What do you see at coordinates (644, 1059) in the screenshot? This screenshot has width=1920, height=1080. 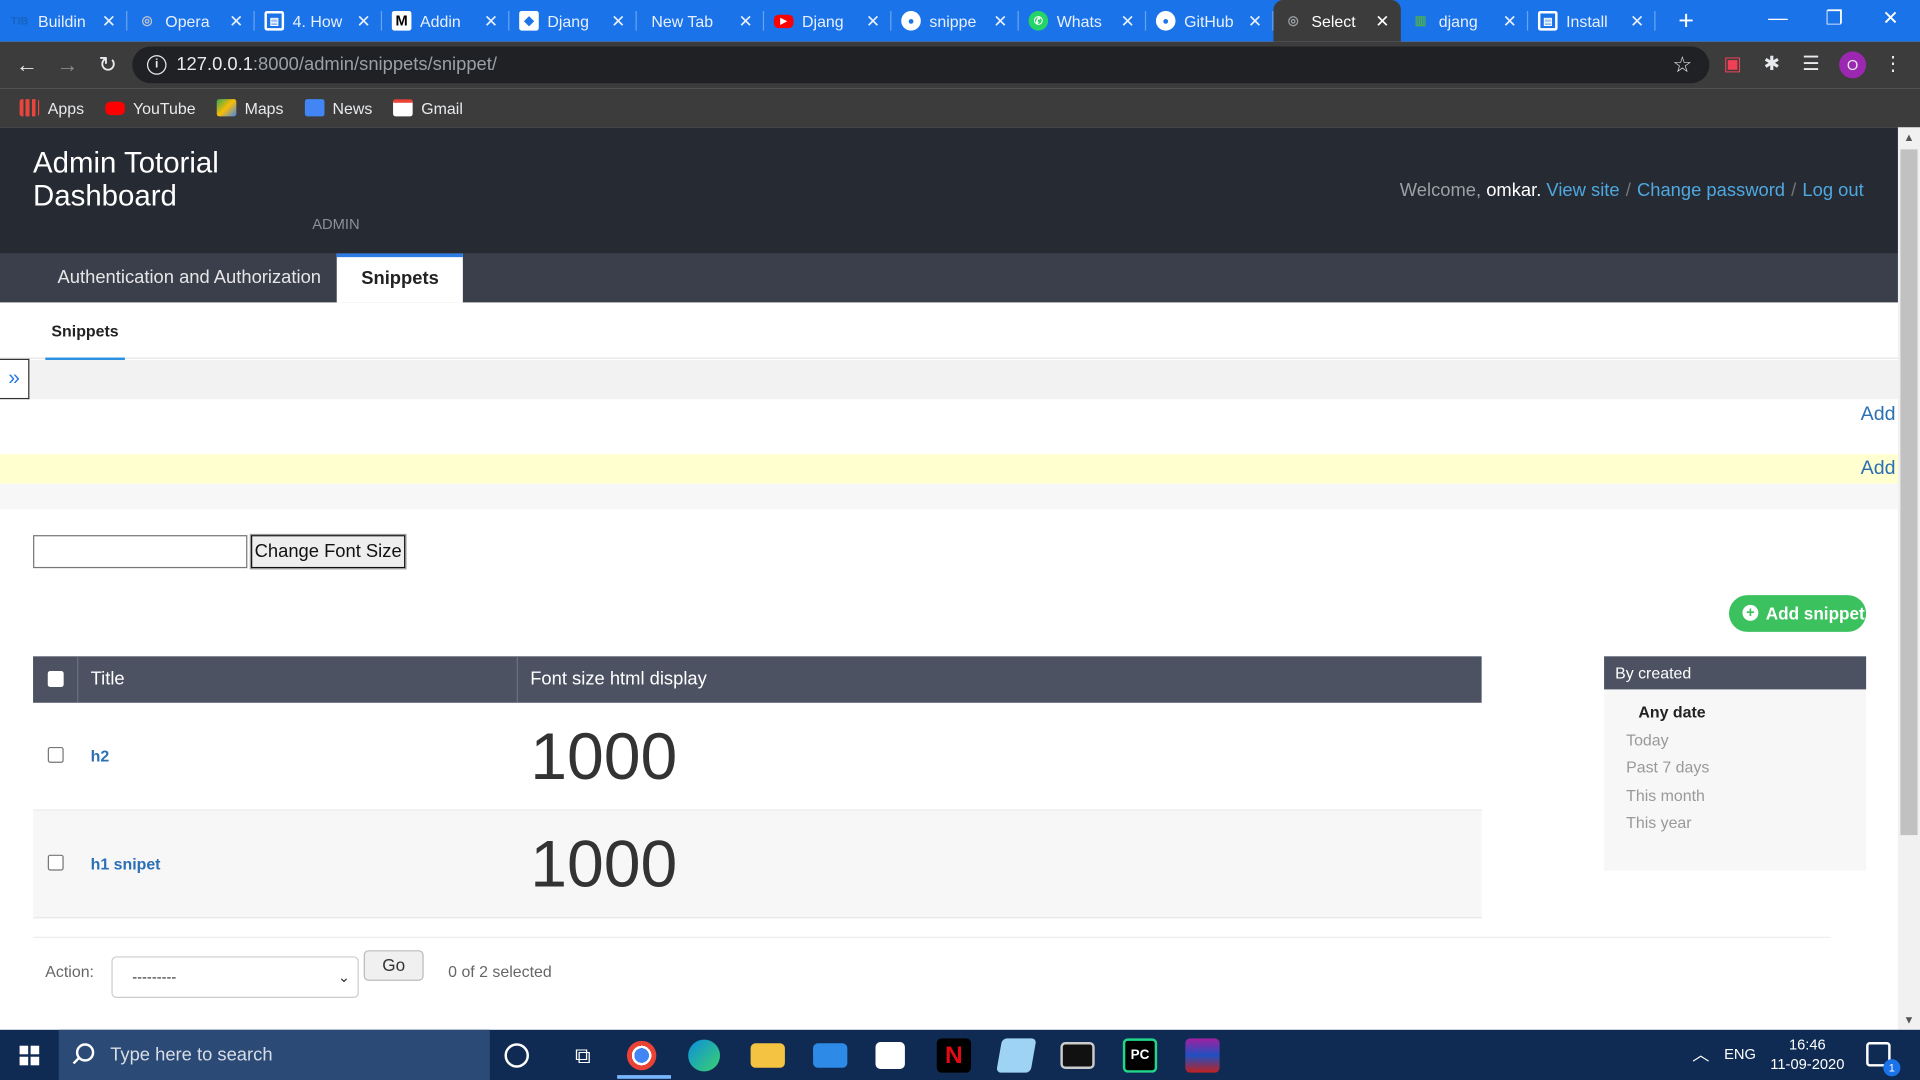 I see `chrome-icon` at bounding box center [644, 1059].